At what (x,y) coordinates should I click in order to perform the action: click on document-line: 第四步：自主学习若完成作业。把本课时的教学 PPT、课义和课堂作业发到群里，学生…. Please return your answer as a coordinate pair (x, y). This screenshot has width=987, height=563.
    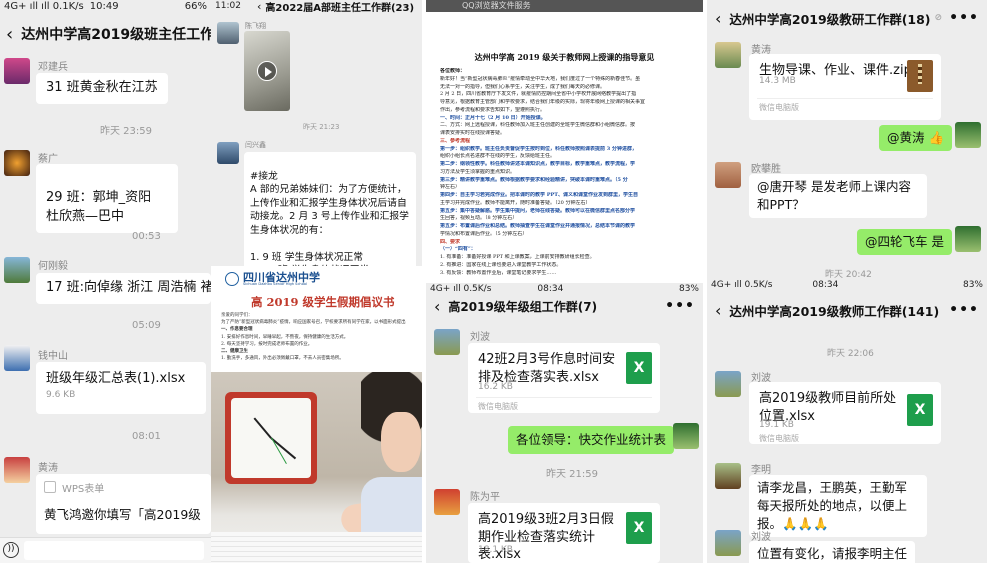
    Looking at the image, I should click on (539, 195).